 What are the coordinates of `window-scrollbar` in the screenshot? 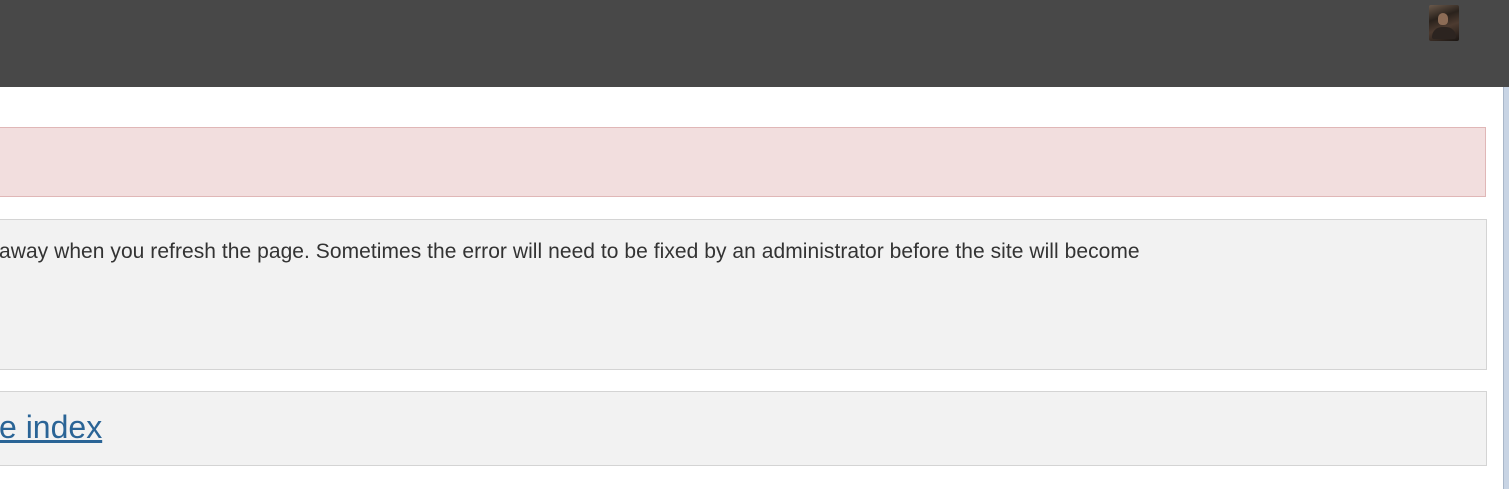 It's located at (1506, 288).